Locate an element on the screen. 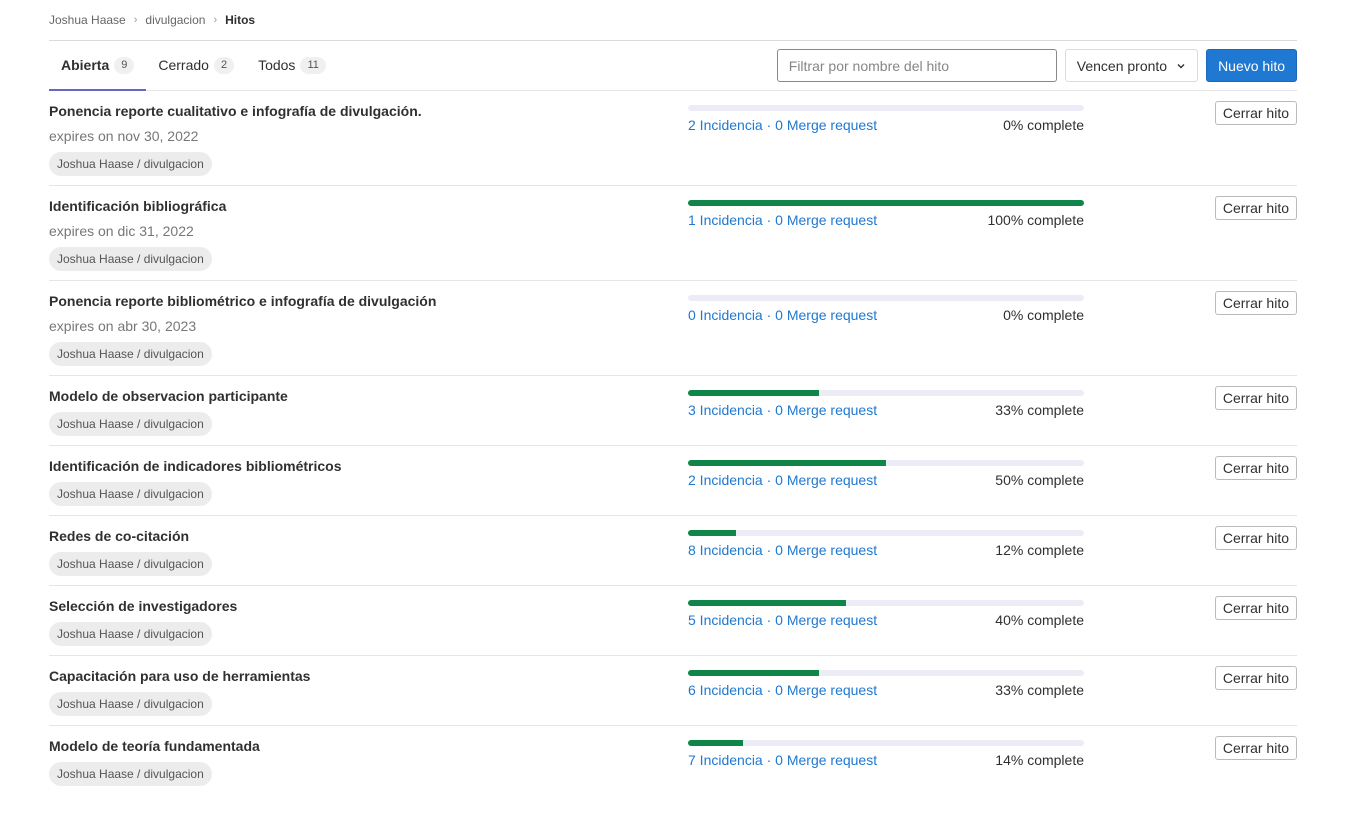 The image size is (1346, 830). breadcrumb: Joshua Haase › divulgacion › Hitos is located at coordinates (673, 20).